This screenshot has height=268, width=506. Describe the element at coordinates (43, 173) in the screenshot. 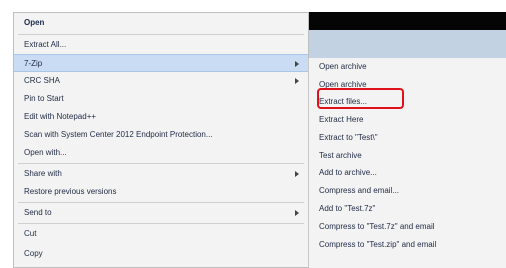

I see `menu-item-label: Share with` at that location.